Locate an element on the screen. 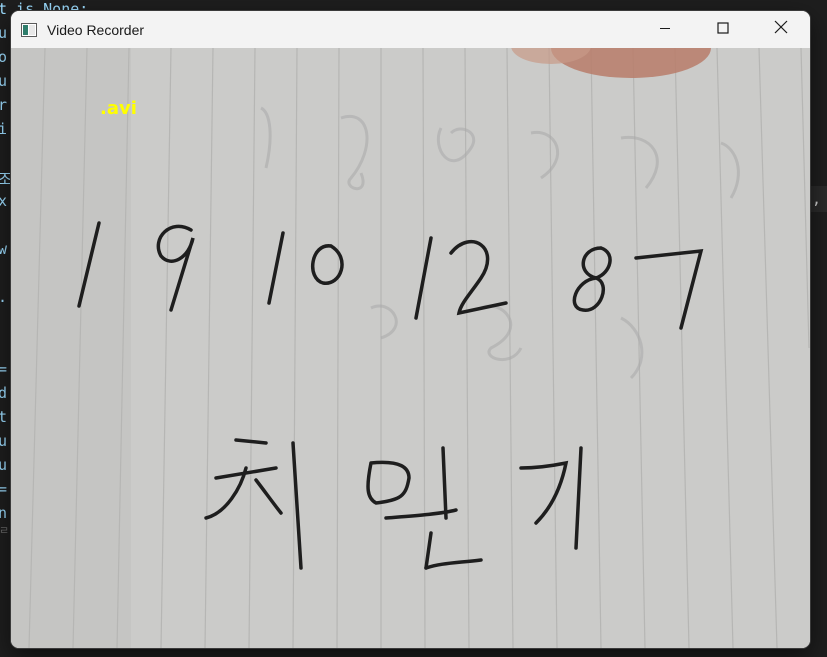  close-button is located at coordinates (781, 29).